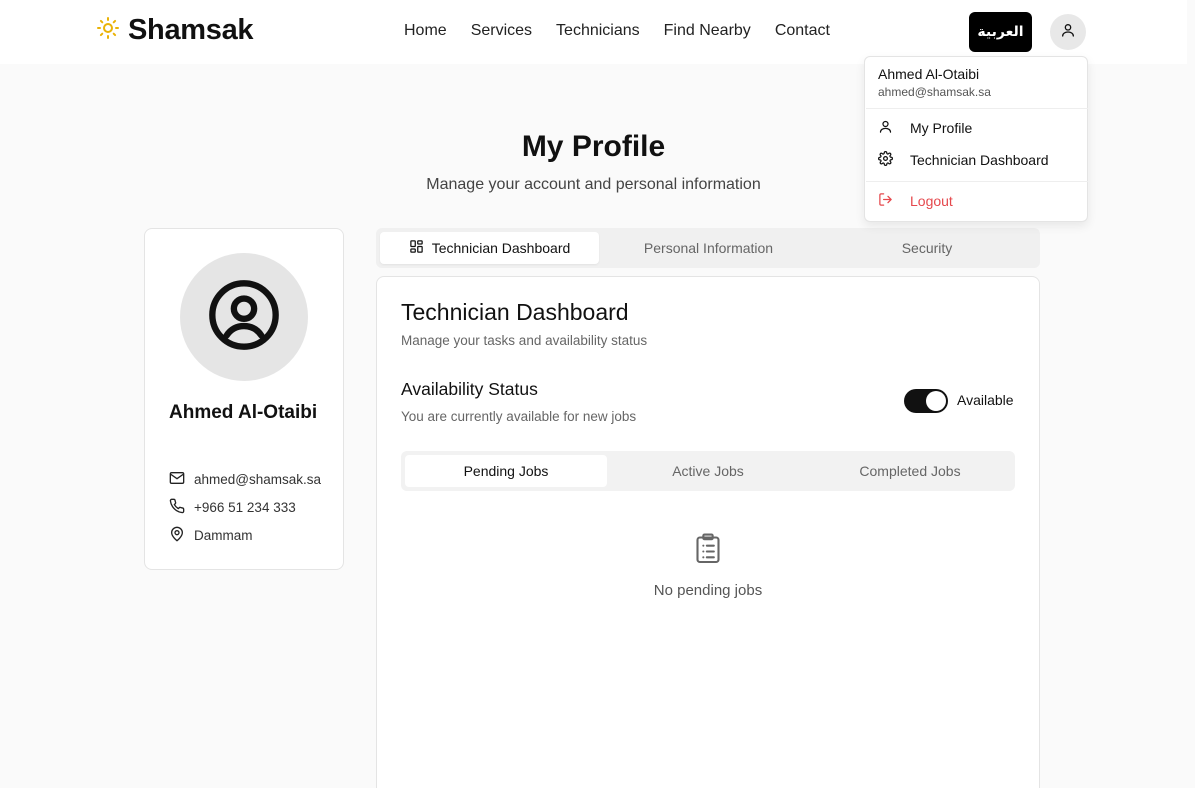 This screenshot has width=1195, height=788. I want to click on menu-item-logout: Logout, so click(915, 201).